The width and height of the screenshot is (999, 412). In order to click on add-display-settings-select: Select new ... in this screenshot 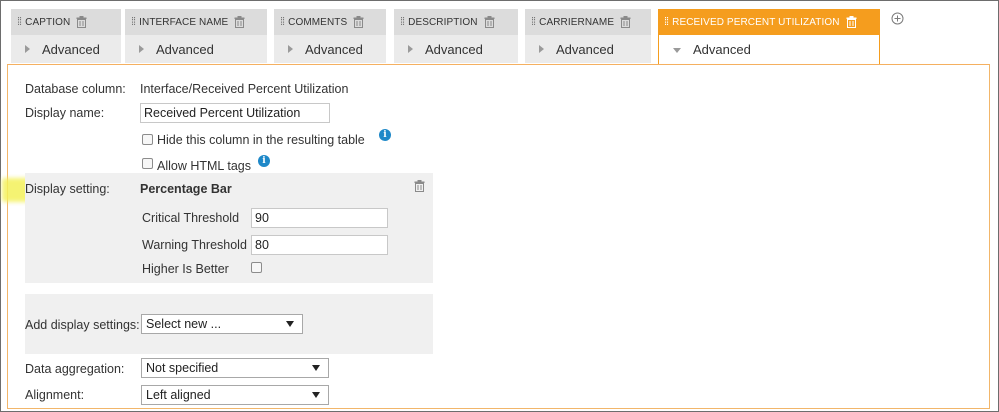, I will do `click(222, 324)`.